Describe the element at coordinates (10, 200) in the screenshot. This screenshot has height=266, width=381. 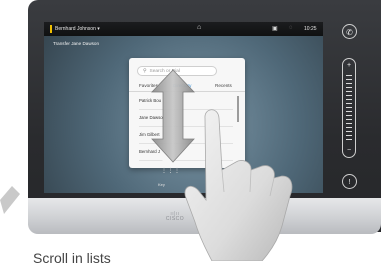
I see `left-arrow-fragment` at that location.